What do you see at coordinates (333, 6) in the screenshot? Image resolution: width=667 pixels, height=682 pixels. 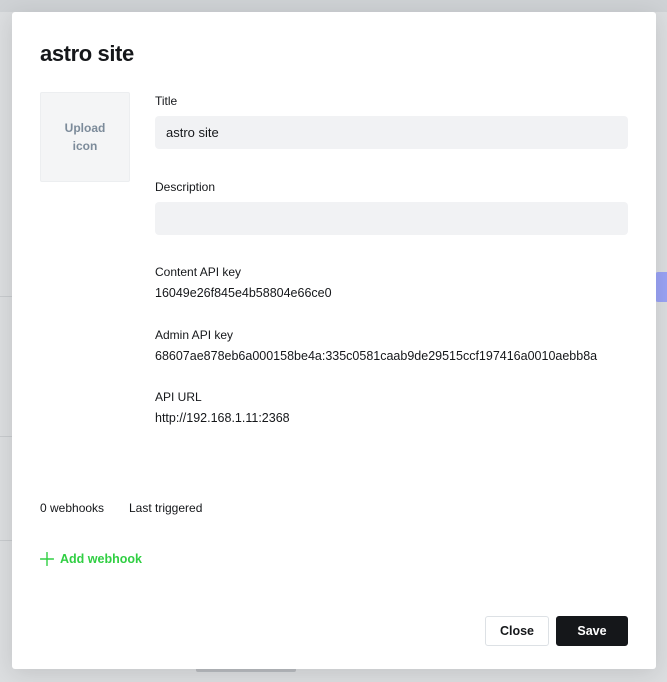 I see `backdrop-header` at bounding box center [333, 6].